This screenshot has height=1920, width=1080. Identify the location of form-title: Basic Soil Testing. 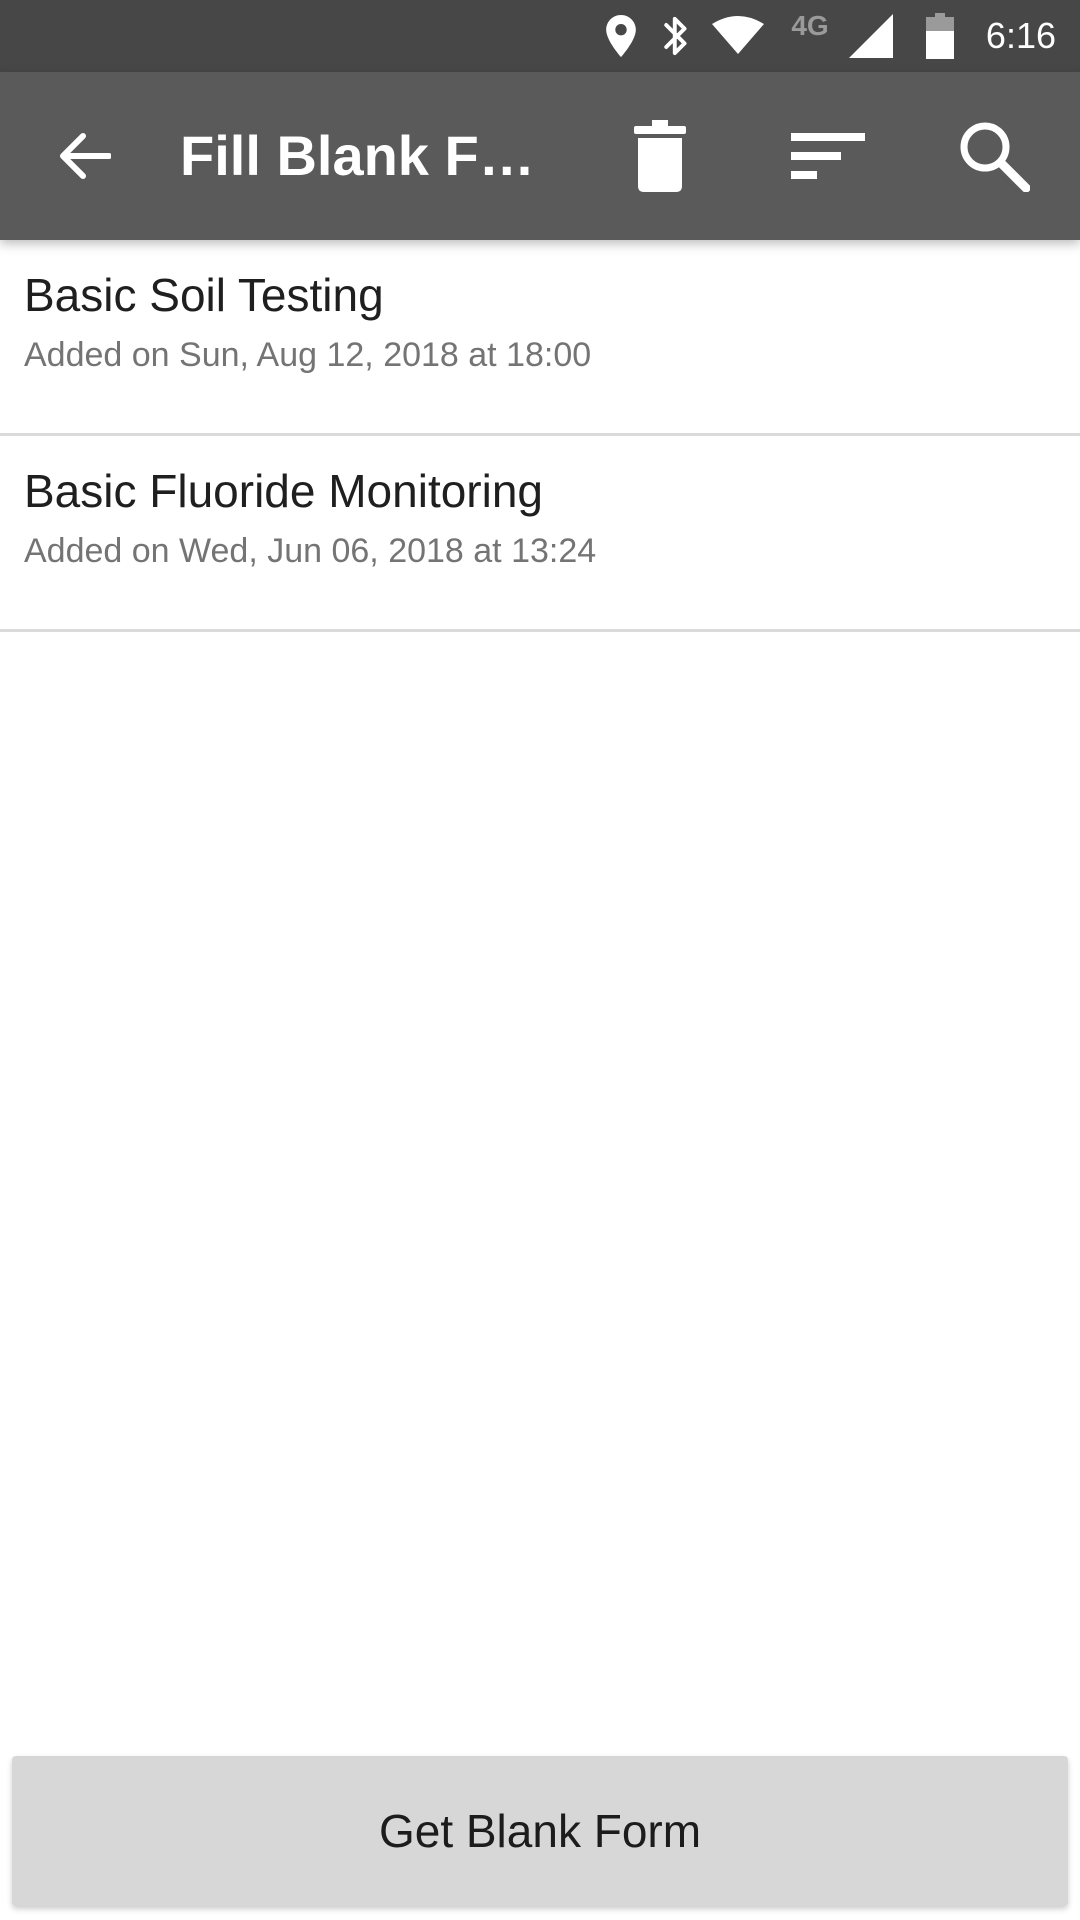
(204, 295).